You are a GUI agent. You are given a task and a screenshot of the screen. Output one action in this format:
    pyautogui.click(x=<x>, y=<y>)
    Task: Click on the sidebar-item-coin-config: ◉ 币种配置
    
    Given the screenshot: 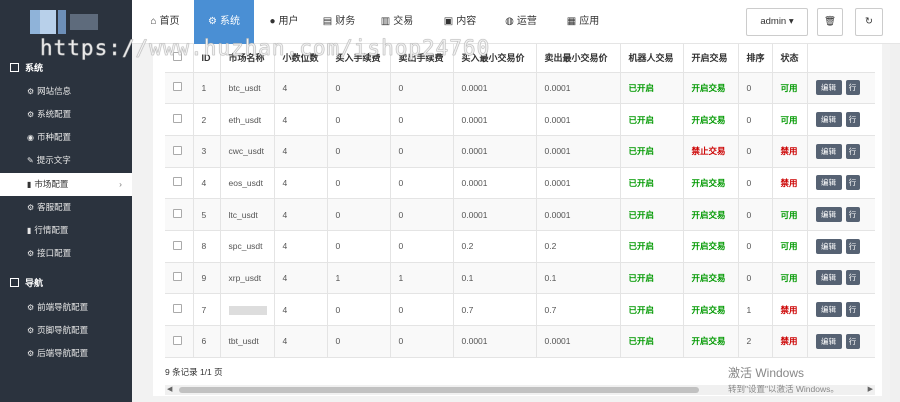 What is the action you would take?
    pyautogui.click(x=66, y=137)
    